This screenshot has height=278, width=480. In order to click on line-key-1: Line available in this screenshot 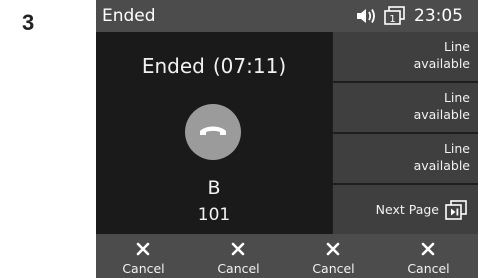, I will do `click(405, 56)`.